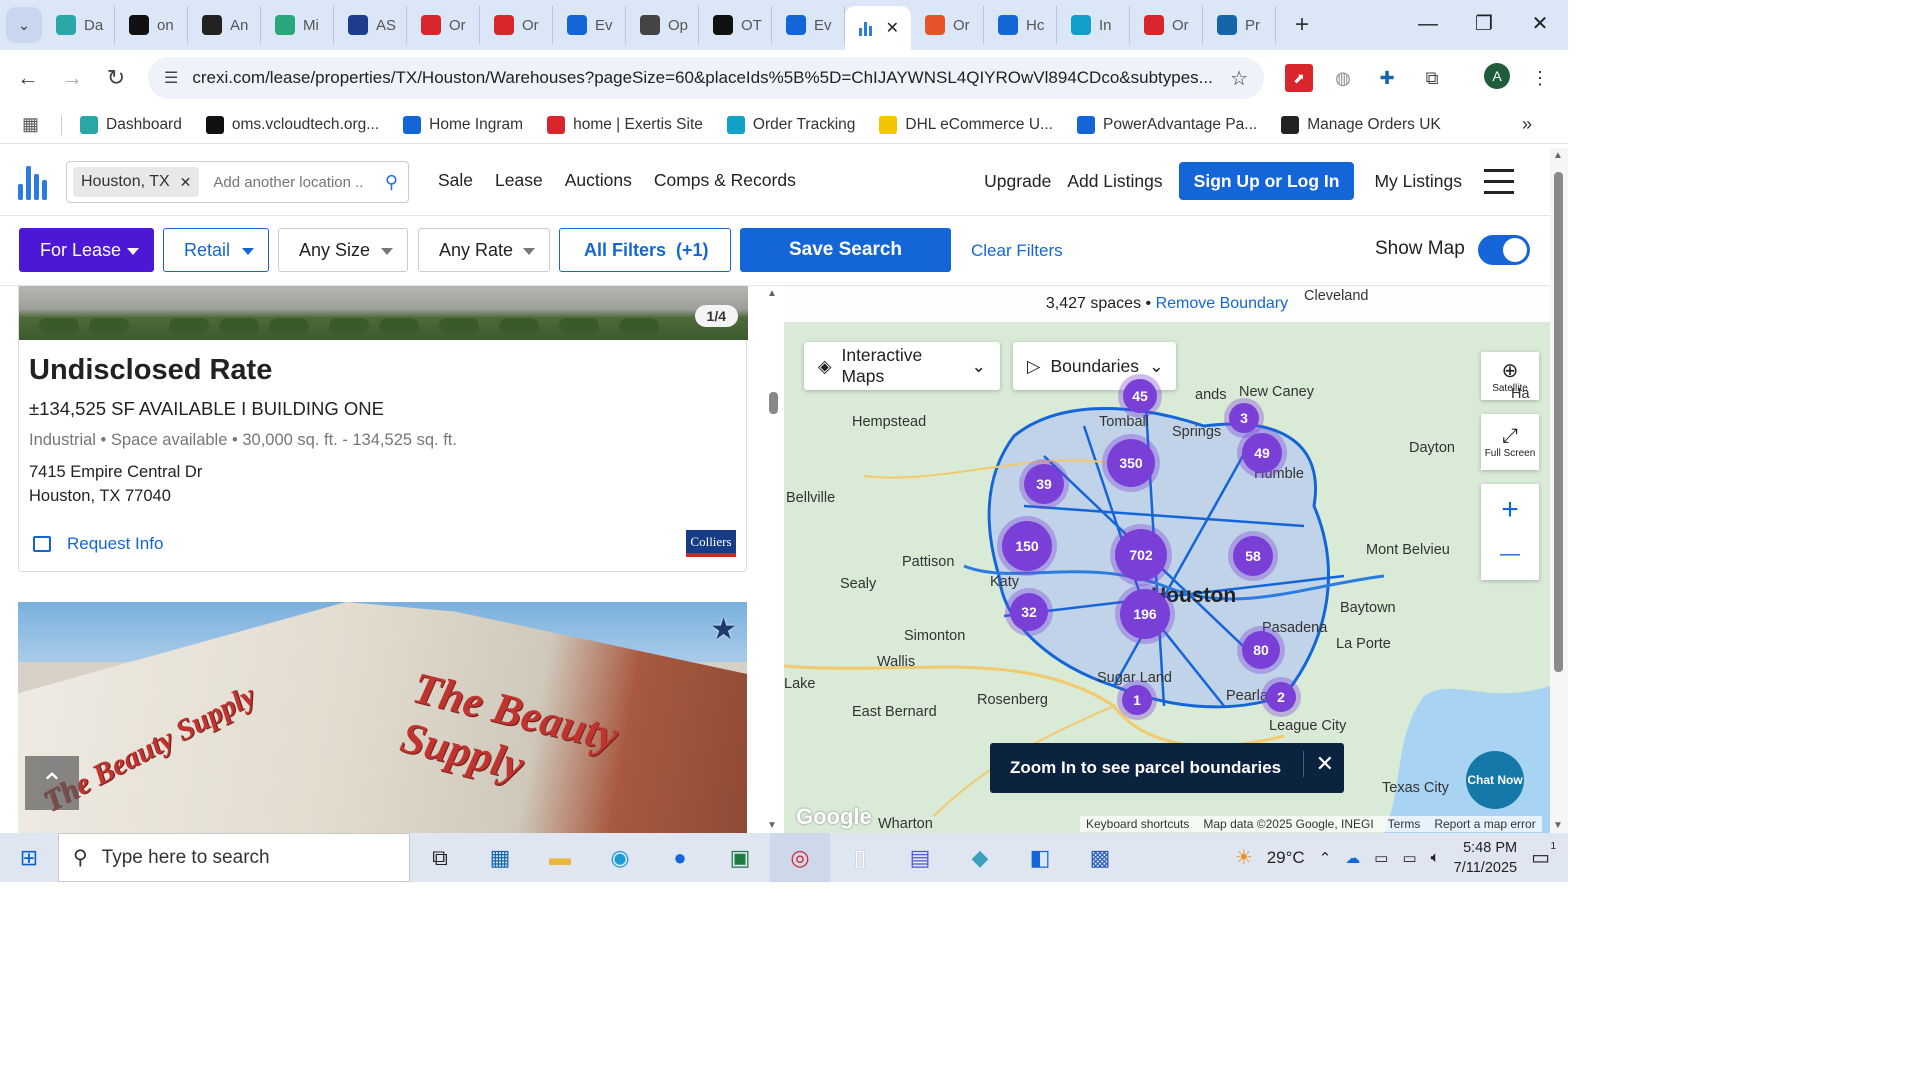 Image resolution: width=1920 pixels, height=1080 pixels. What do you see at coordinates (1093, 25) in the screenshot?
I see `browser-tab: In` at bounding box center [1093, 25].